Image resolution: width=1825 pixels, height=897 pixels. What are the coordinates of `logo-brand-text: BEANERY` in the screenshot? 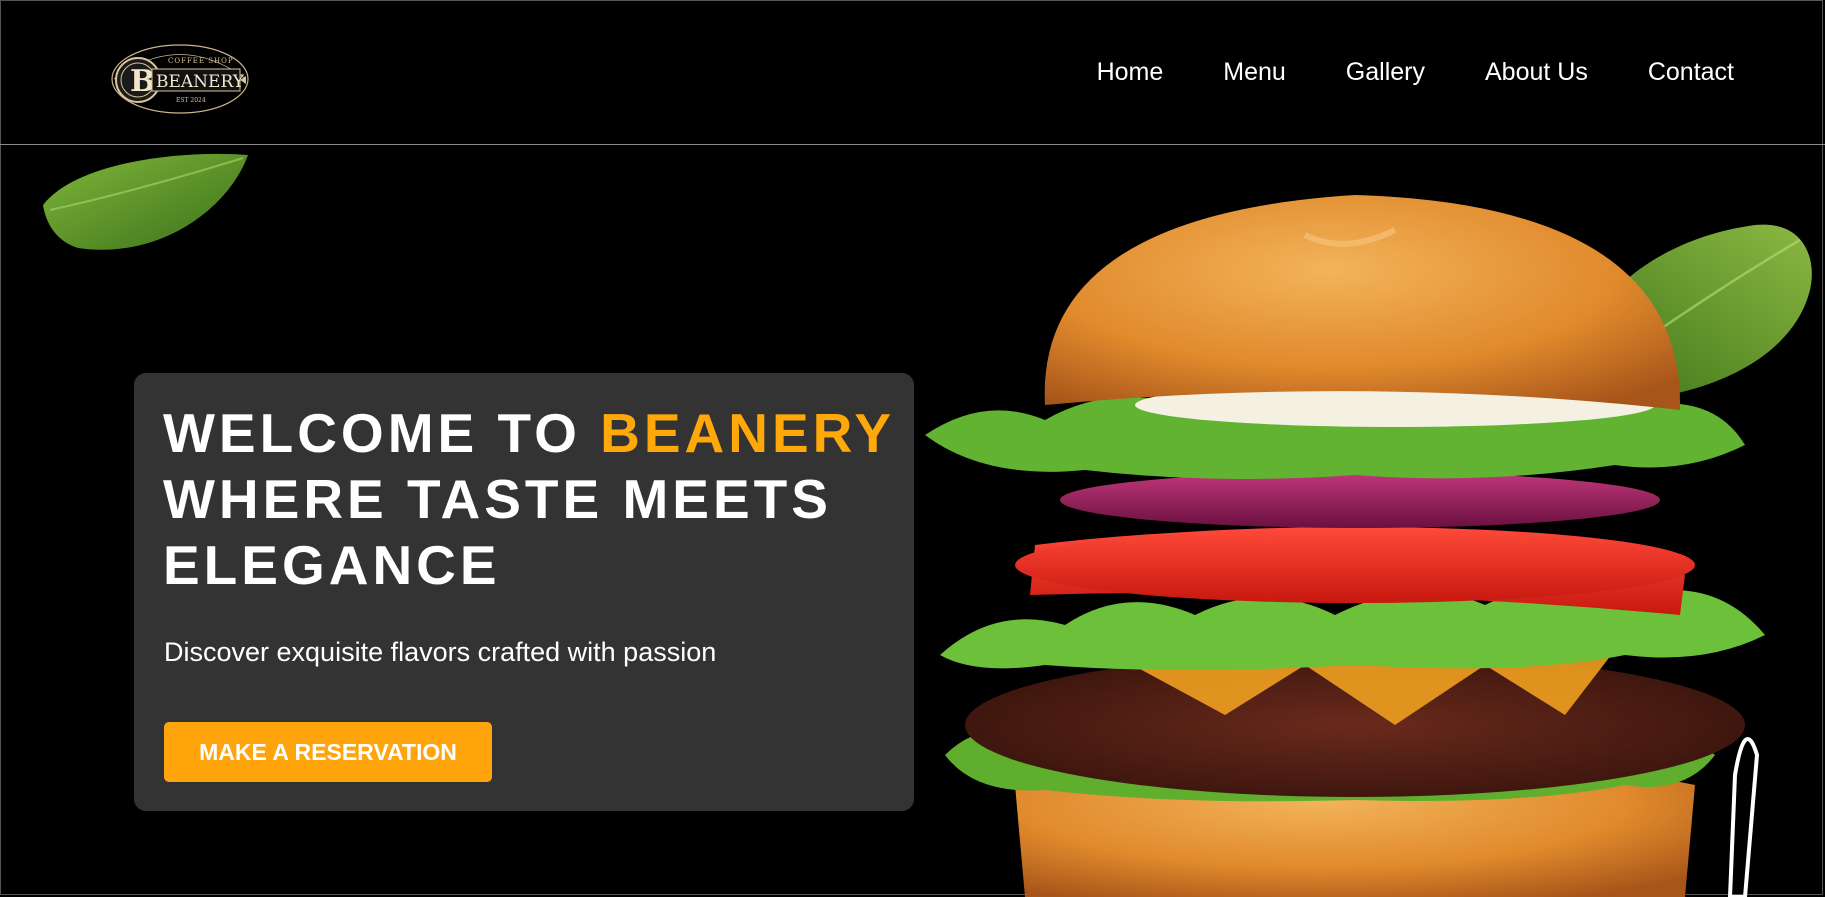 It's located at (200, 82).